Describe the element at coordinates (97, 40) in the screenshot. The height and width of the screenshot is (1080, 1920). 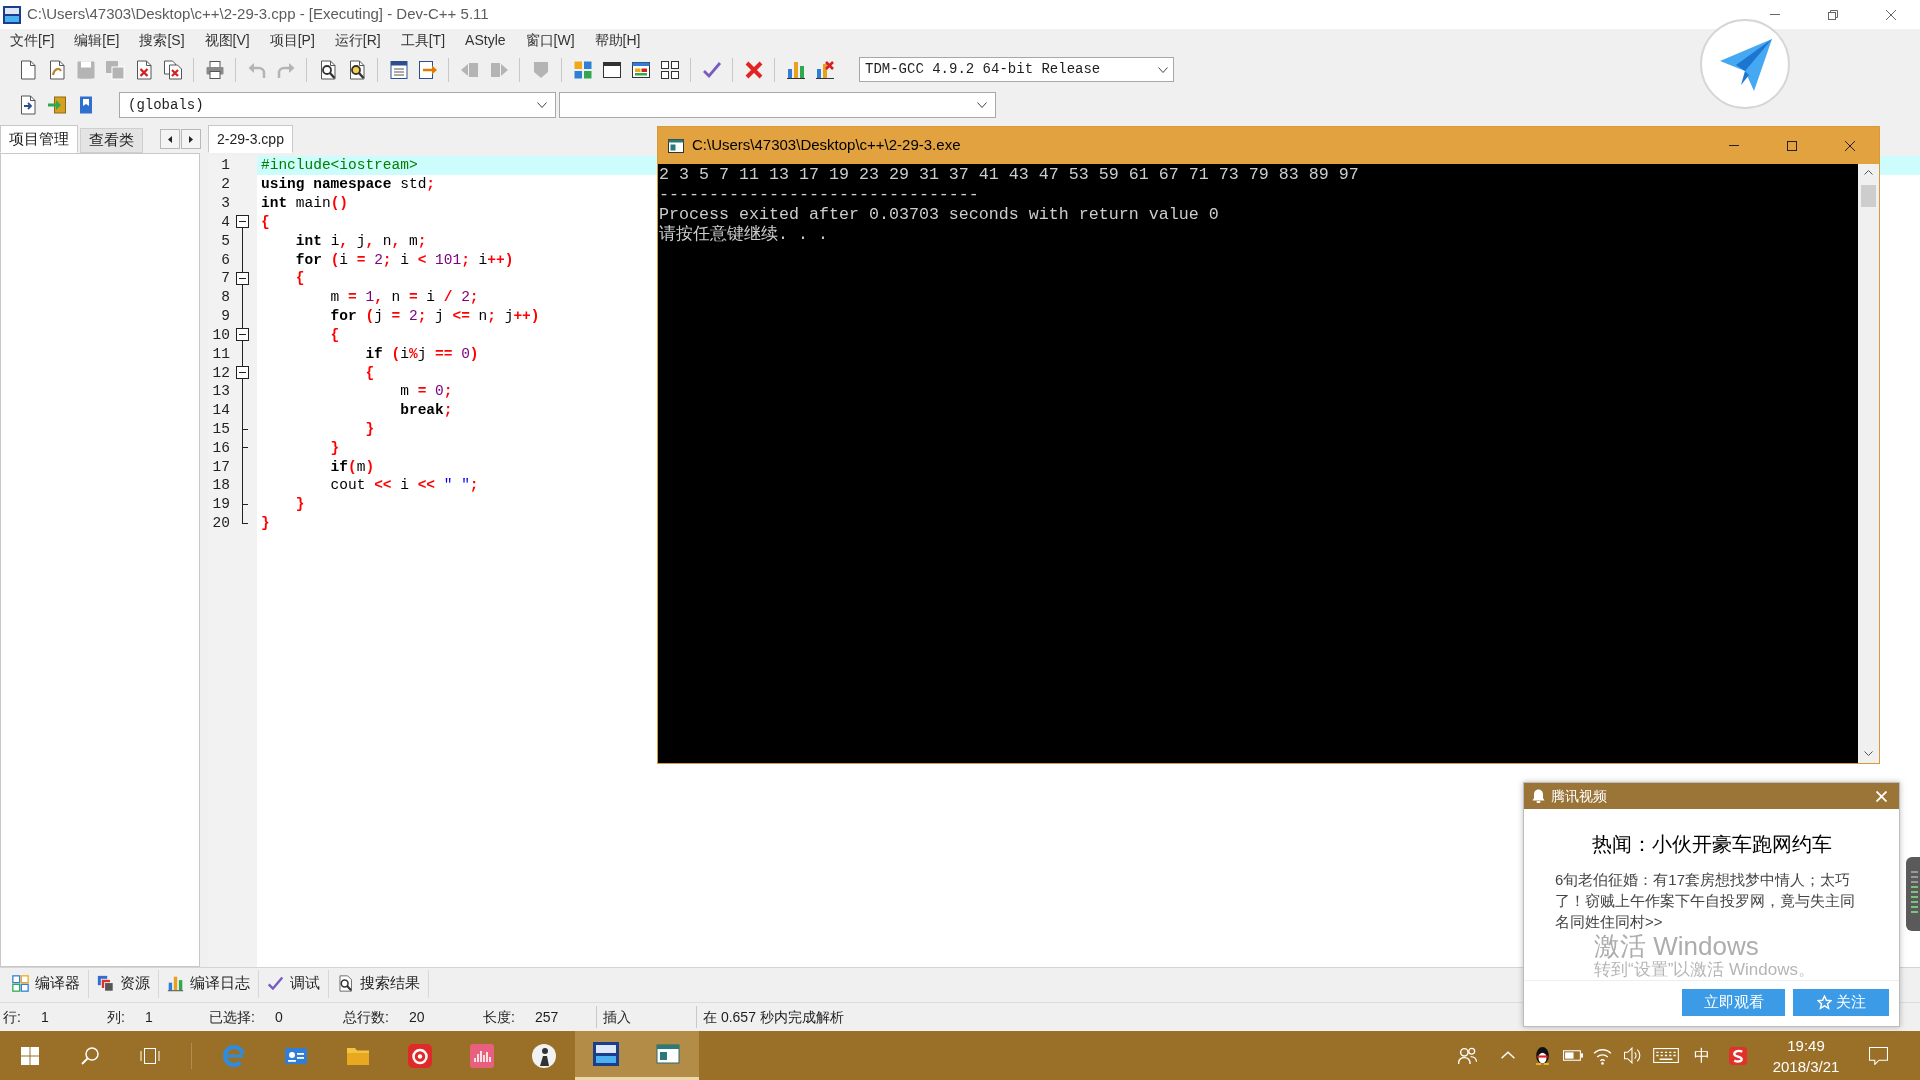
I see `menu-item: 编辑[E]` at that location.